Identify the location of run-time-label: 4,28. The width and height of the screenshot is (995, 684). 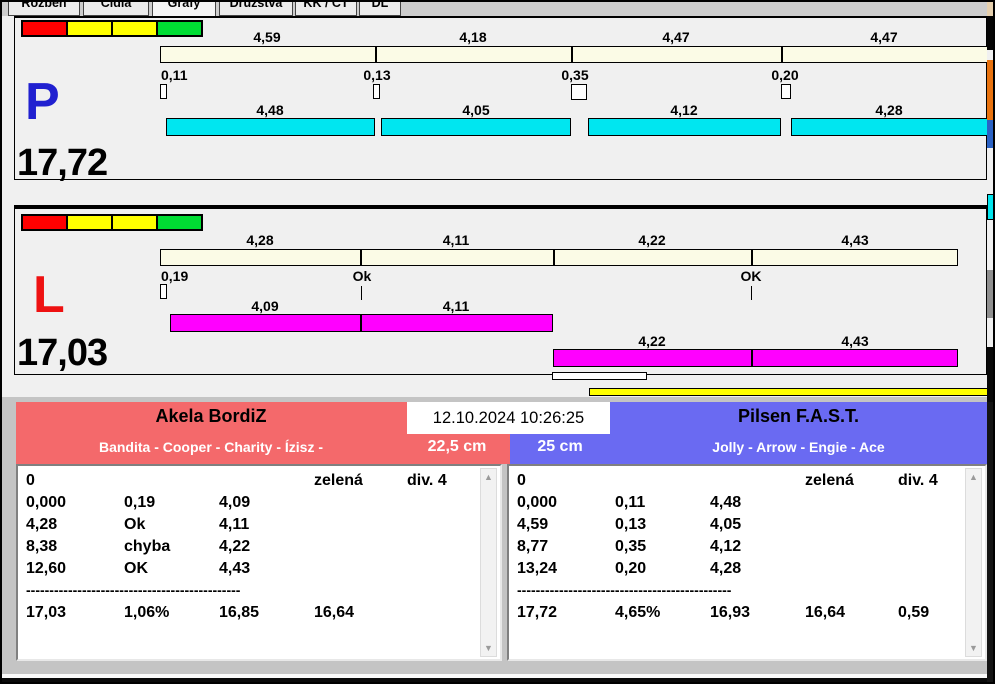
(889, 110).